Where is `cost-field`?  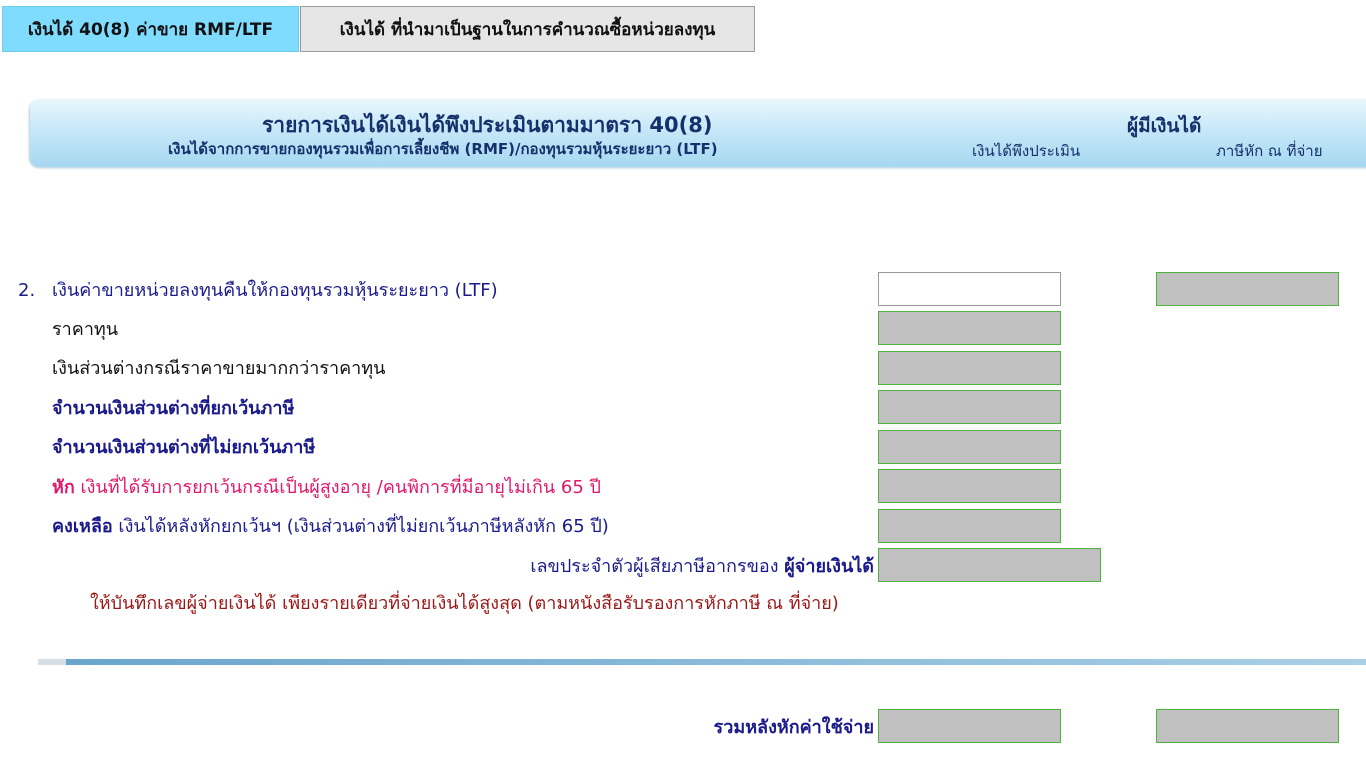 cost-field is located at coordinates (969, 328).